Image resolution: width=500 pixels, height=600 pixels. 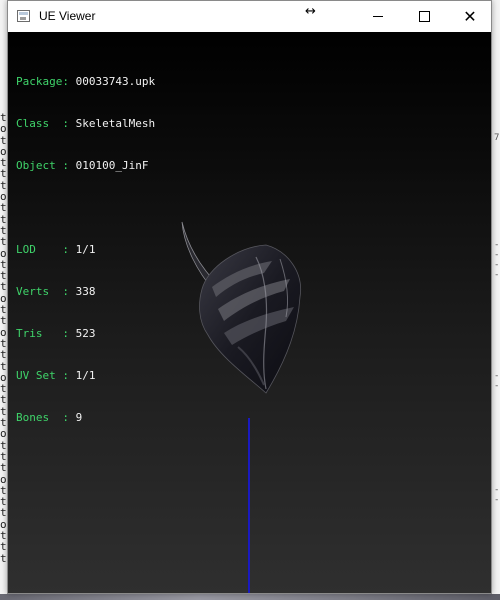 What do you see at coordinates (3, 338) in the screenshot?
I see `background-console-text: tototttottttotttottotttottttotttotttottt` at bounding box center [3, 338].